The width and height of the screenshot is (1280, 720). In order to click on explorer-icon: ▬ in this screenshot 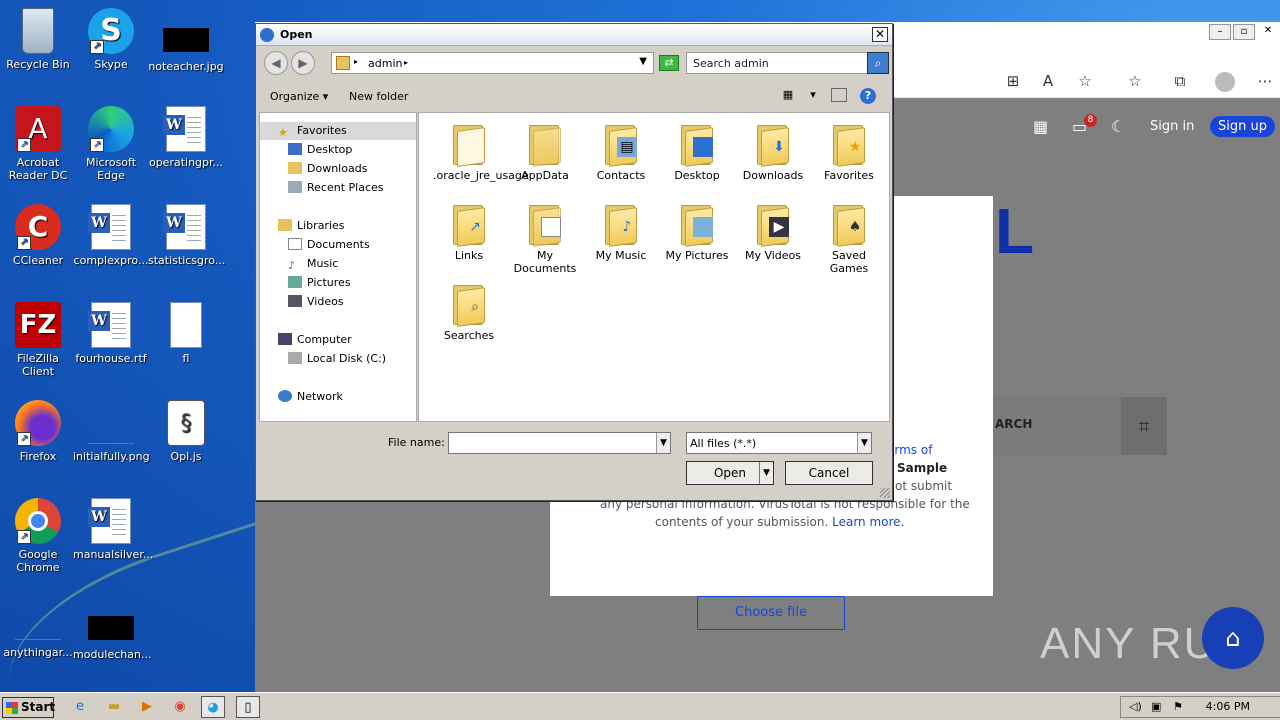, I will do `click(114, 707)`.